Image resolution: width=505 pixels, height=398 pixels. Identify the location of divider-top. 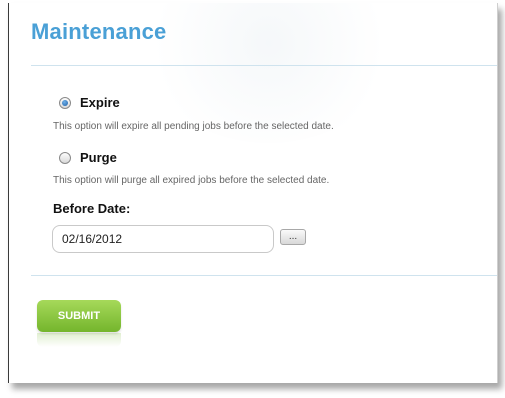
(264, 65).